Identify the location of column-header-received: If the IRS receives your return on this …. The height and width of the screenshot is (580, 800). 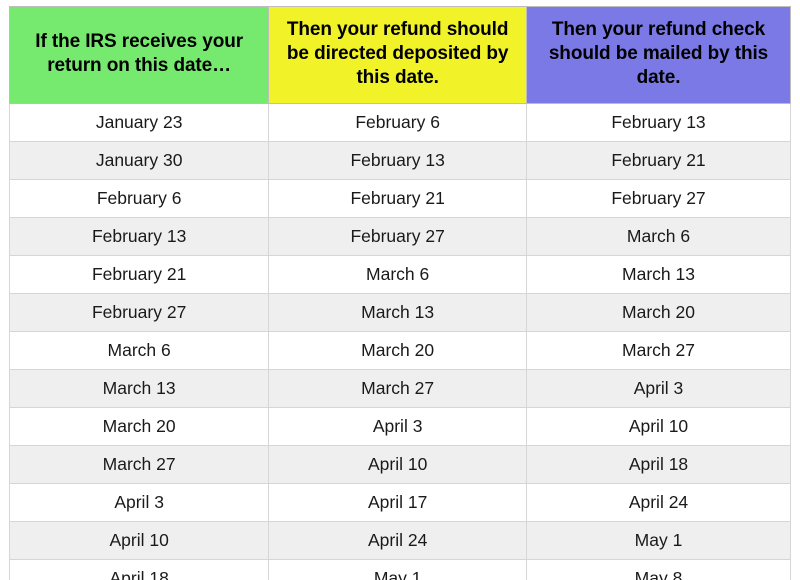
(139, 55).